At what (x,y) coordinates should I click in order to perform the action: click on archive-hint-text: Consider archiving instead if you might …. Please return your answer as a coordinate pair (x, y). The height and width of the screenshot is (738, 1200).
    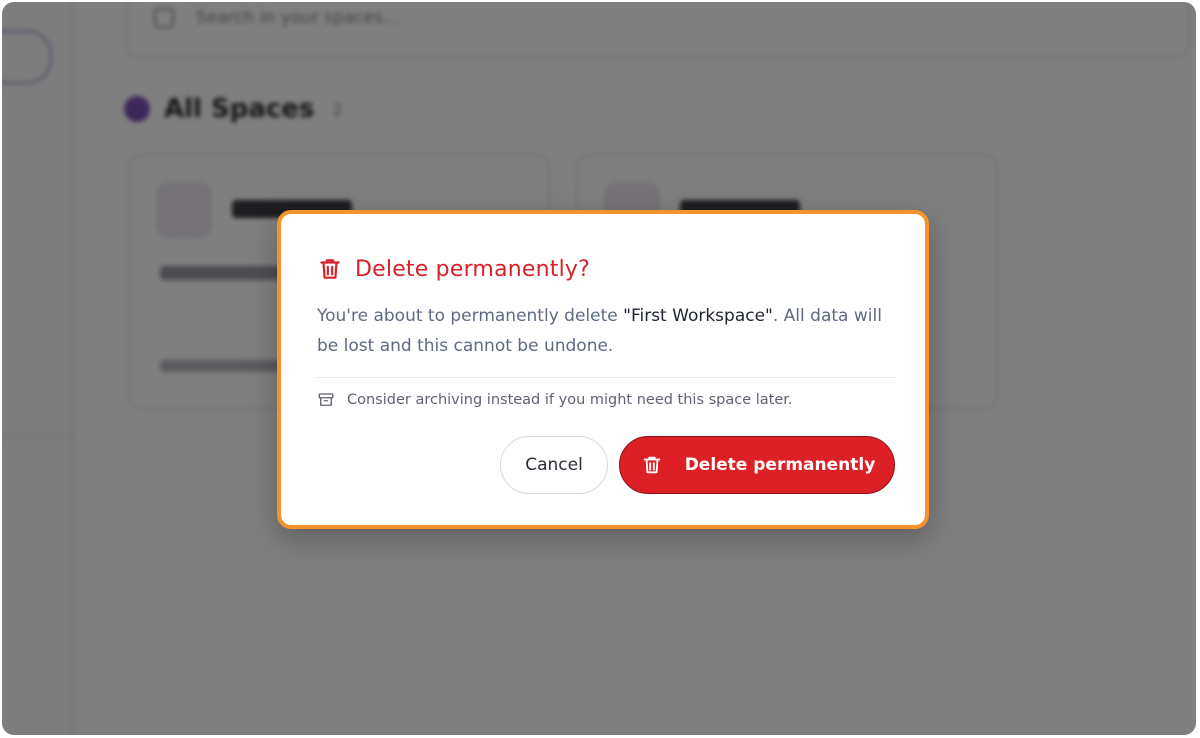
    Looking at the image, I should click on (570, 400).